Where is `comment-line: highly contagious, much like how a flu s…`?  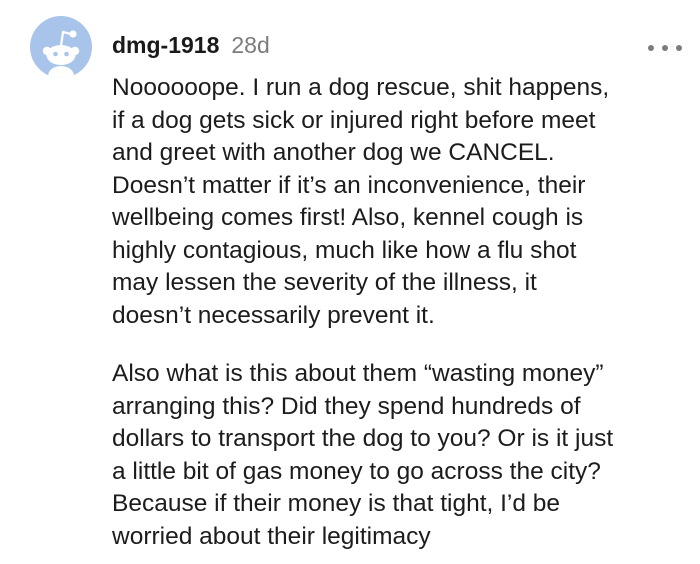 comment-line: highly contagious, much like how a flu s… is located at coordinates (344, 250).